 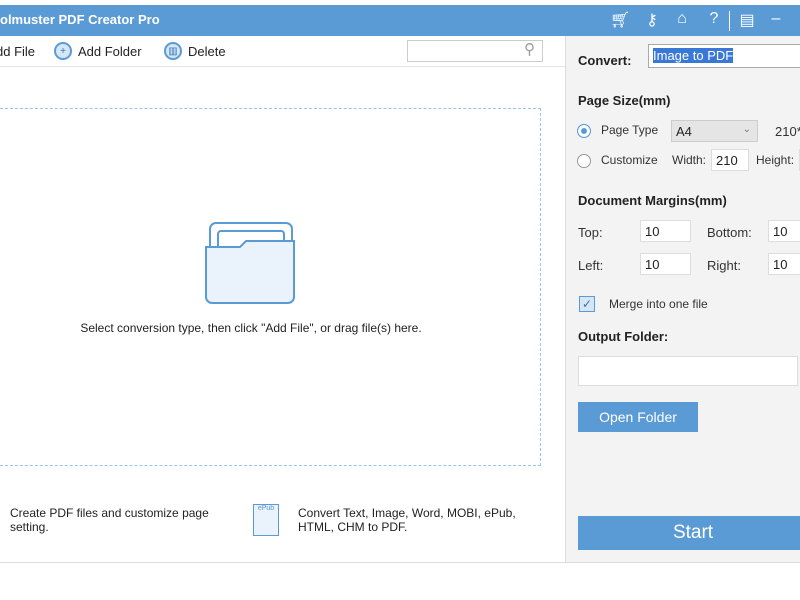 I want to click on key-icon: ⚷, so click(x=652, y=20).